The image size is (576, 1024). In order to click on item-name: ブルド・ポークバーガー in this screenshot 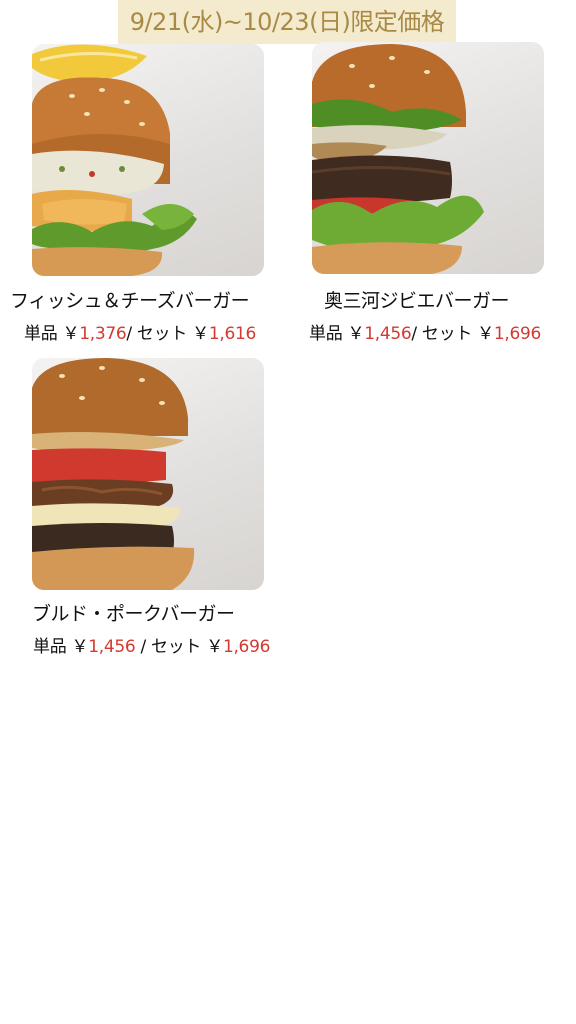, I will do `click(133, 614)`.